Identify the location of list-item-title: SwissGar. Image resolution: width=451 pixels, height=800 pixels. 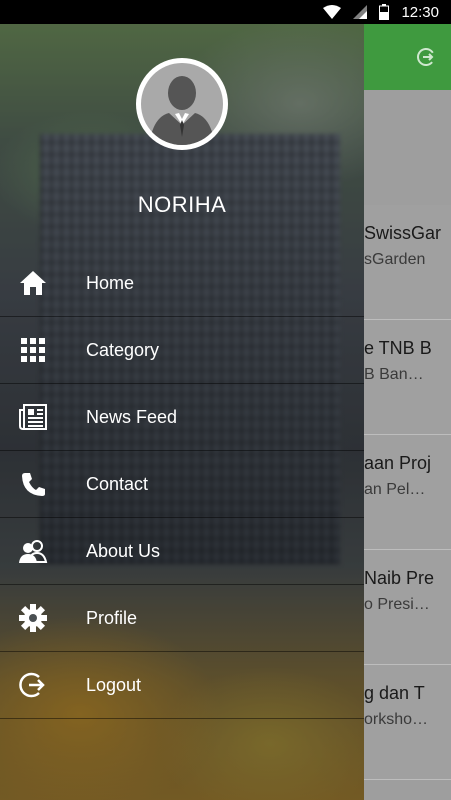
(403, 233).